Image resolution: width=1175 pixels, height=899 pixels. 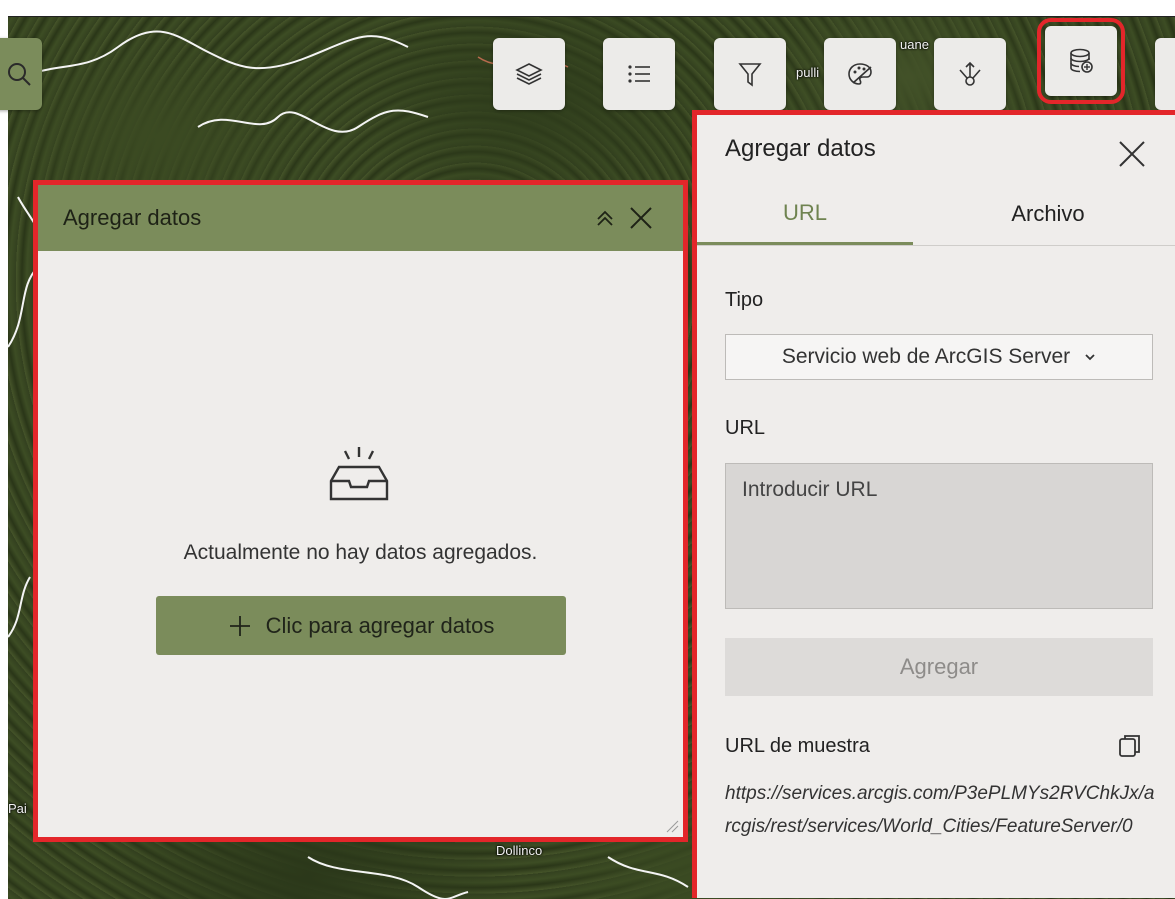 I want to click on plus-icon, so click(x=239, y=625).